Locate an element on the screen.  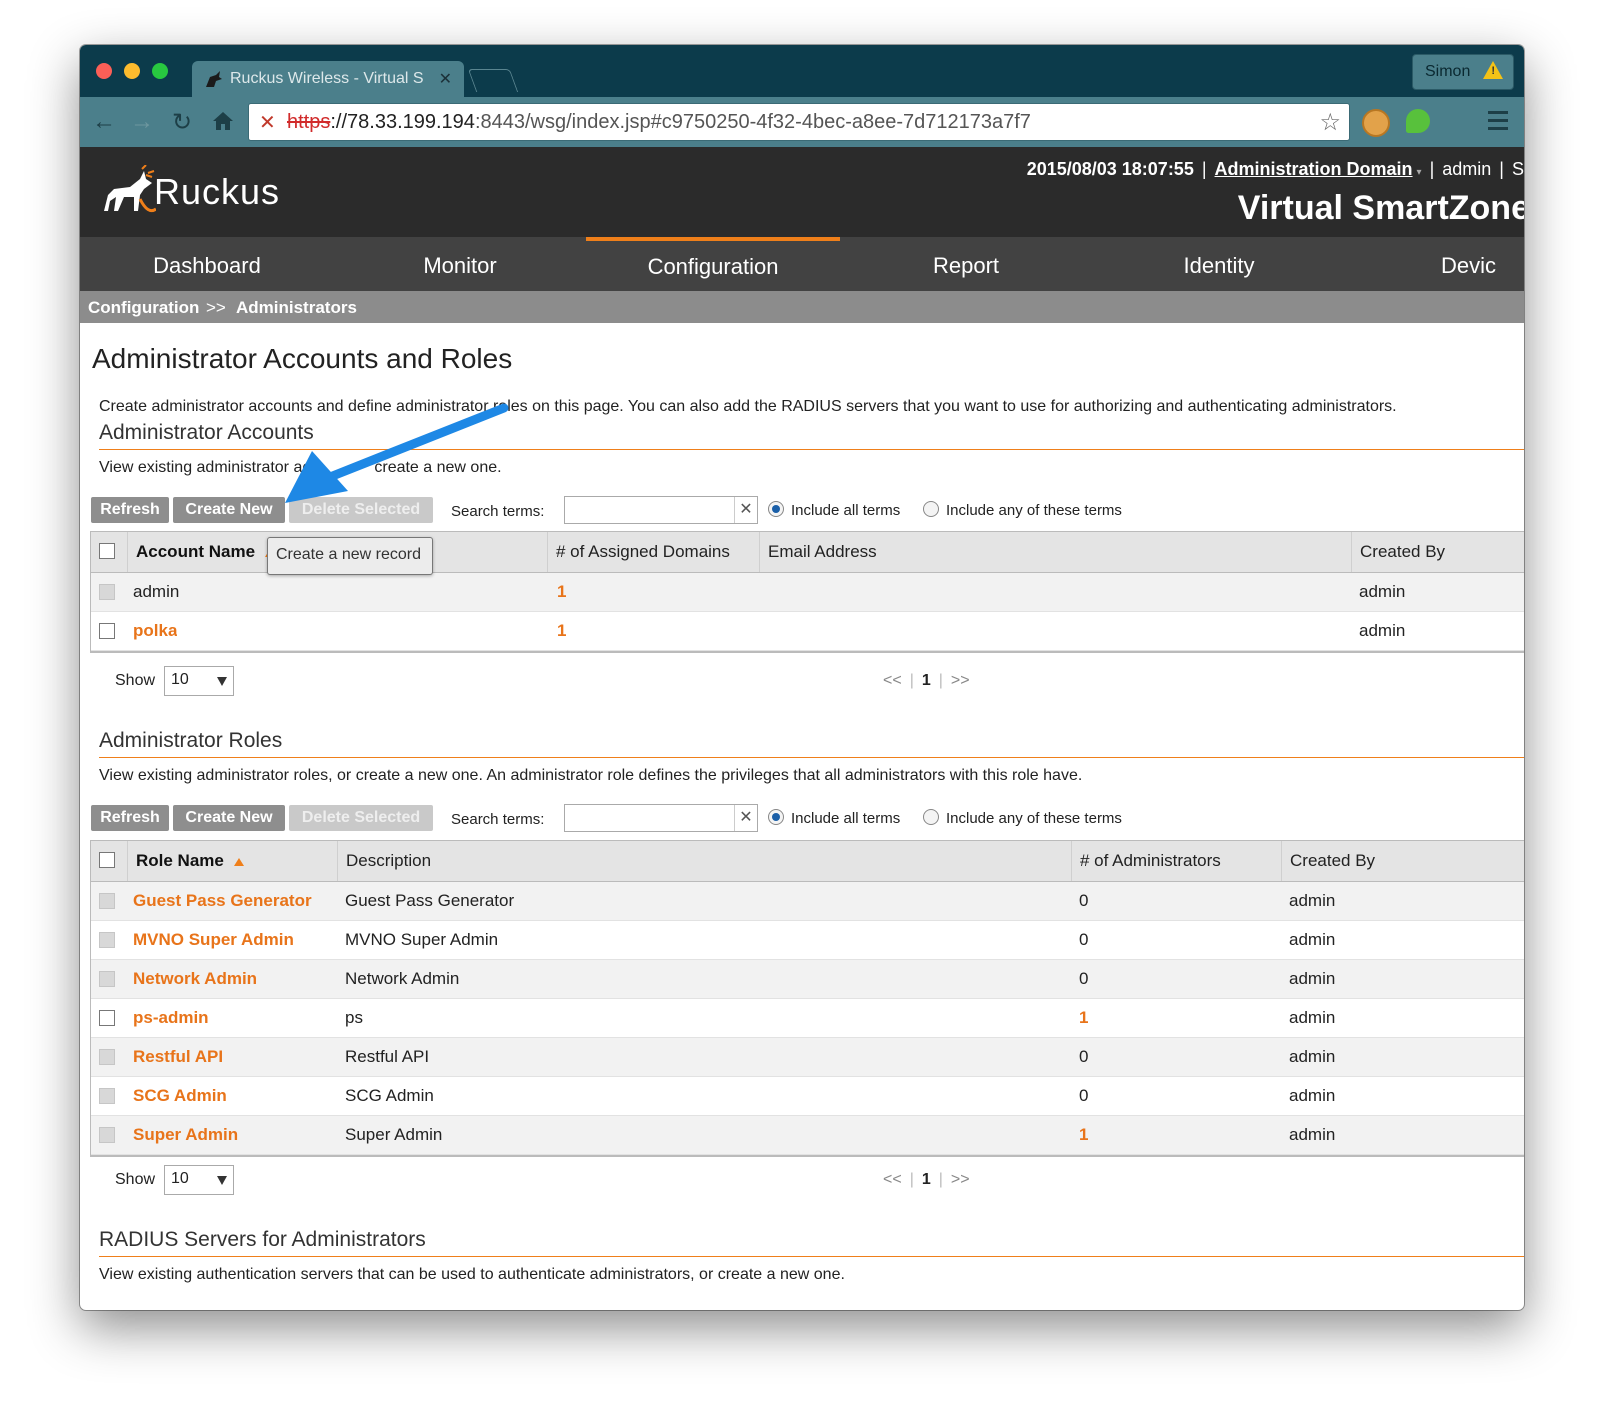
role-name-link: Restful API is located at coordinates (178, 1057).